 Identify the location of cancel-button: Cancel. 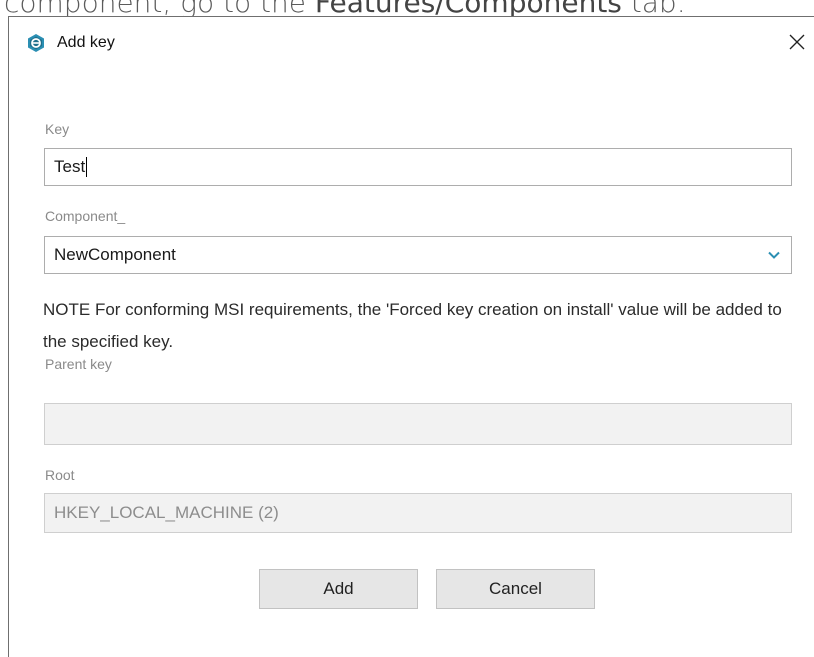
(515, 589).